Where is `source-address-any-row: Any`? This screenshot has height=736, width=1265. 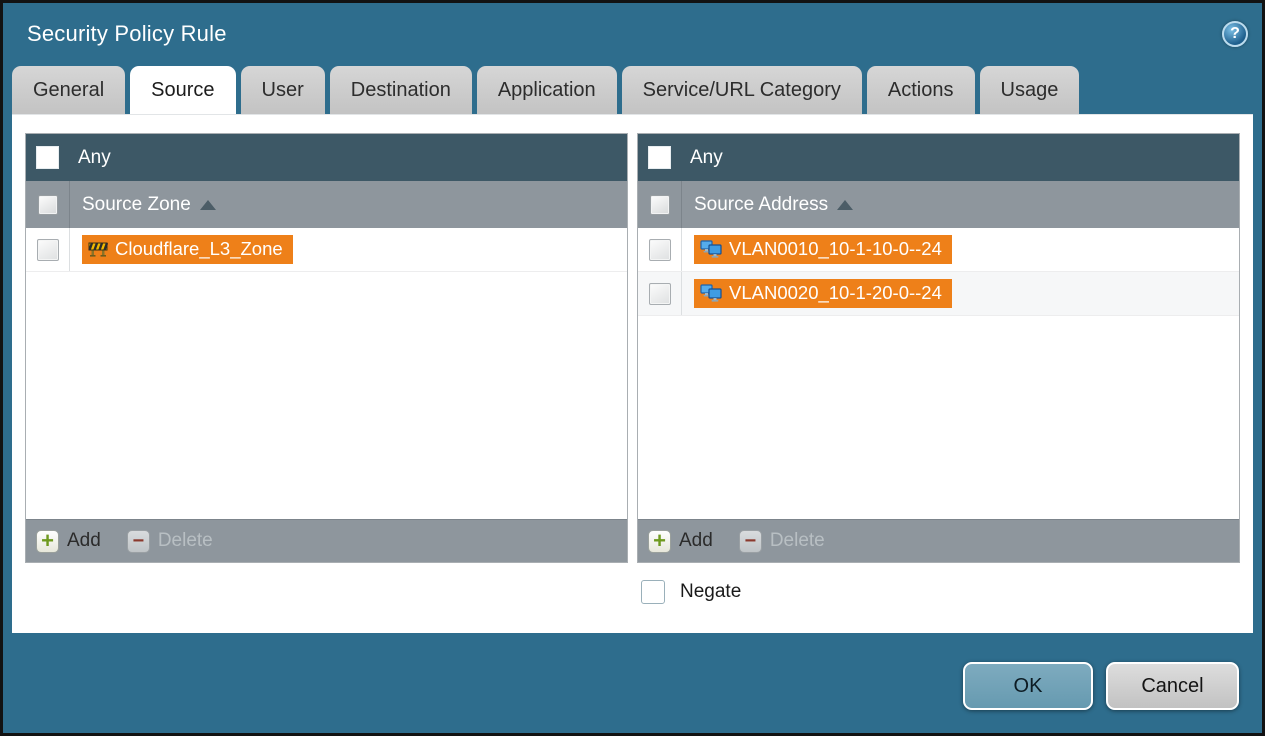 source-address-any-row: Any is located at coordinates (938, 157).